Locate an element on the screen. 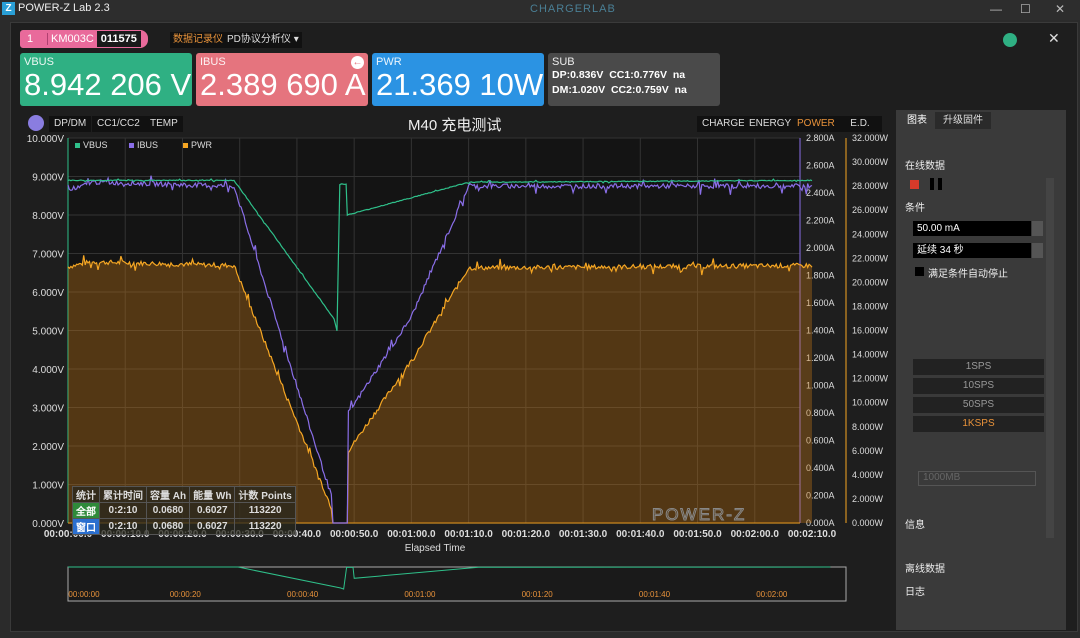  x-tick-label: 00:01:10.0 is located at coordinates (468, 534).